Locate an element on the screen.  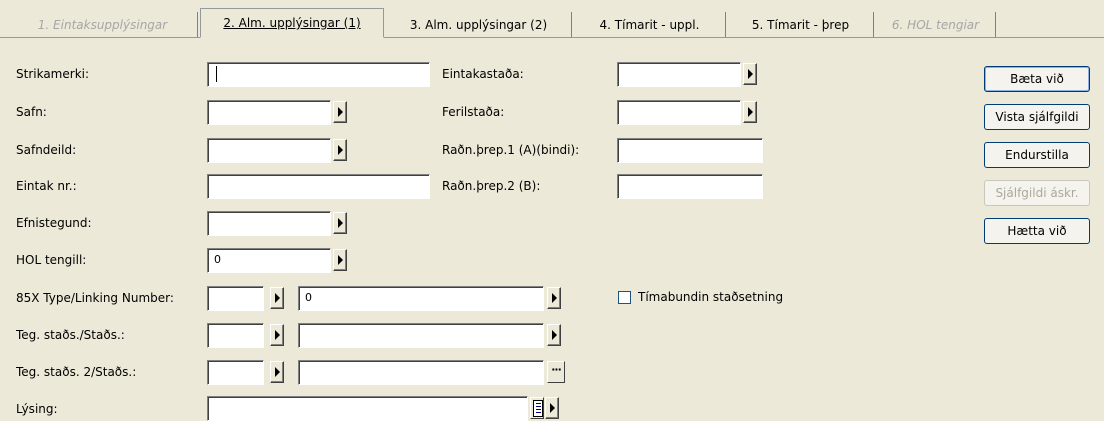
list-icon is located at coordinates (537, 408).